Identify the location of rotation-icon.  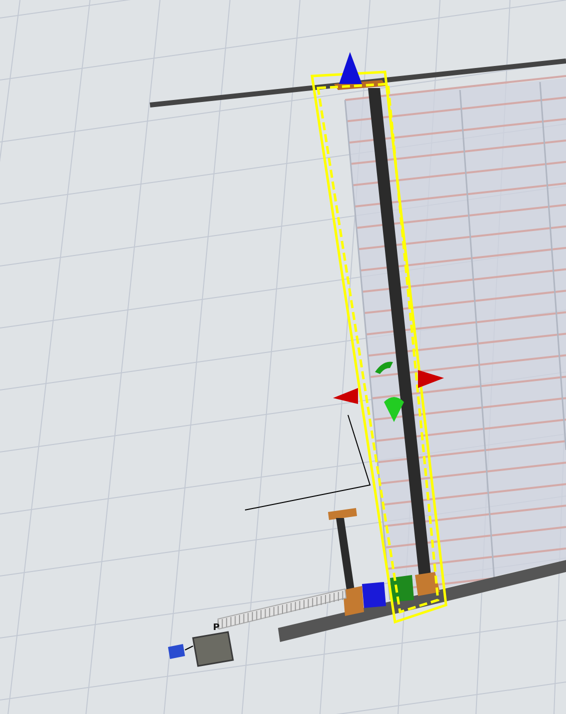
(384, 368).